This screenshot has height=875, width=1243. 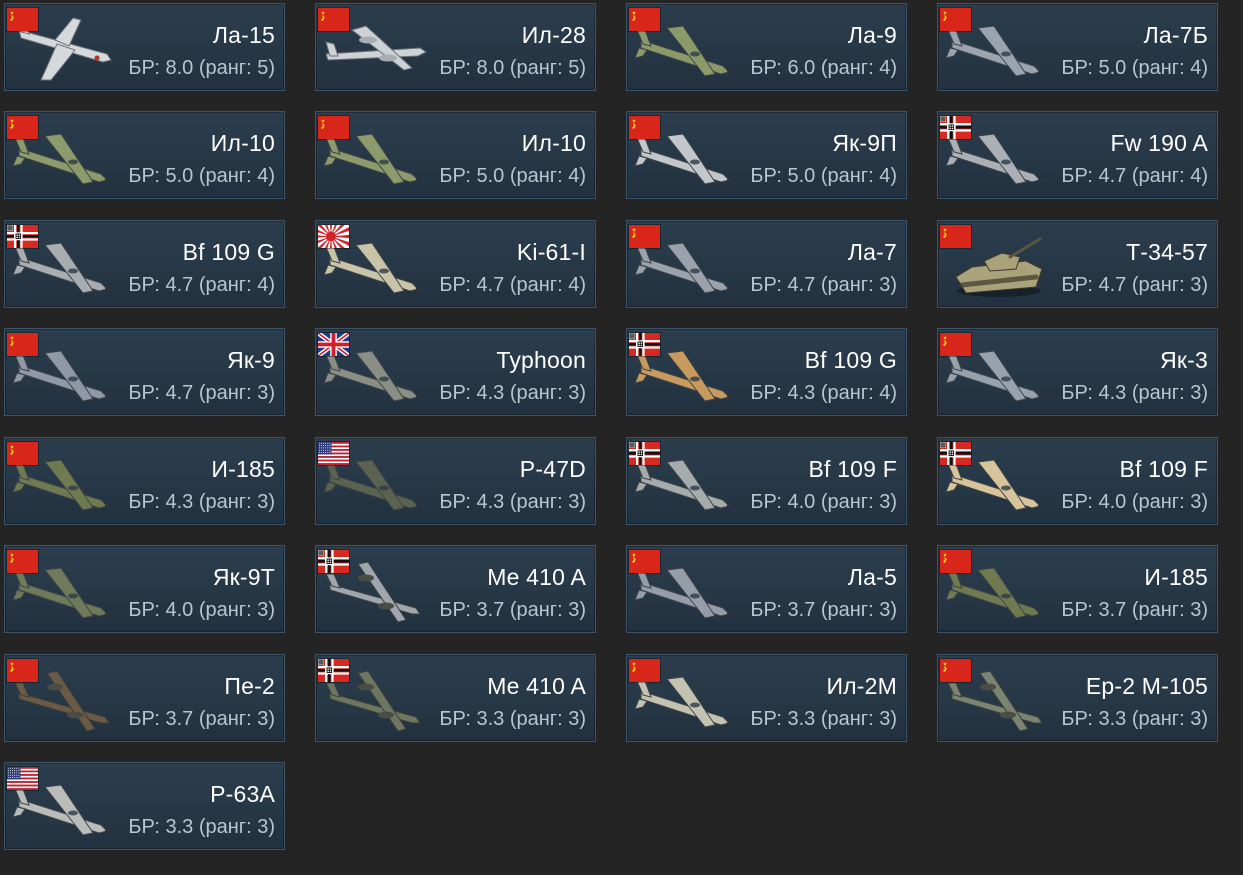 I want to click on vehicle-card: Т-34-57 БР: 4.7 (ранг: 3), so click(x=1077, y=264).